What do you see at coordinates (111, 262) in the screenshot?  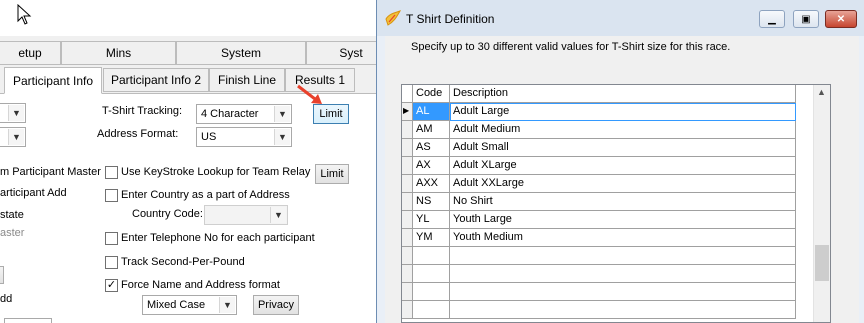 I see `track-second-checkbox` at bounding box center [111, 262].